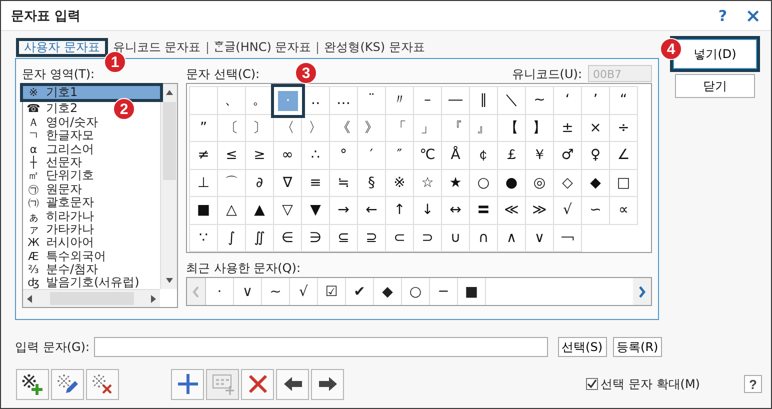  I want to click on list-item: Ж 러시아어, so click(58, 243).